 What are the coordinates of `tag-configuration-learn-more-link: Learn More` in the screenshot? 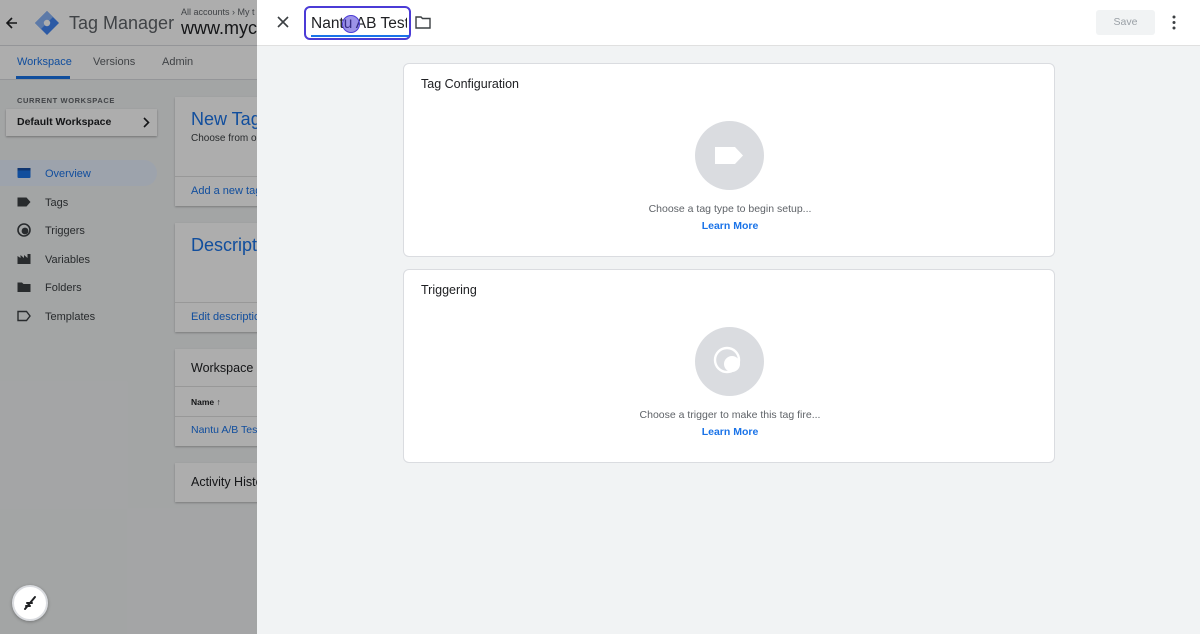 It's located at (730, 226).